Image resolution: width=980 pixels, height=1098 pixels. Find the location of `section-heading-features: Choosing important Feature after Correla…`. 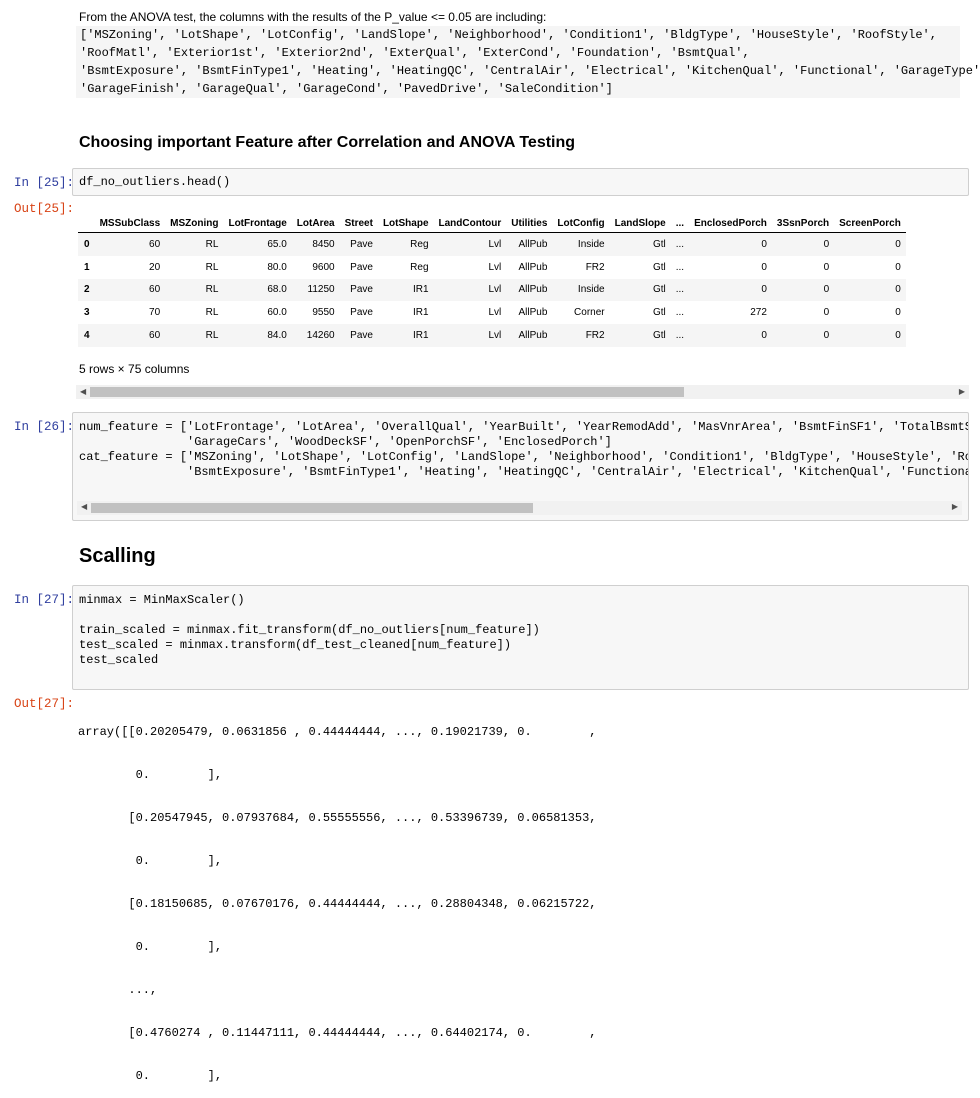

section-heading-features: Choosing important Feature after Correla… is located at coordinates (327, 142).